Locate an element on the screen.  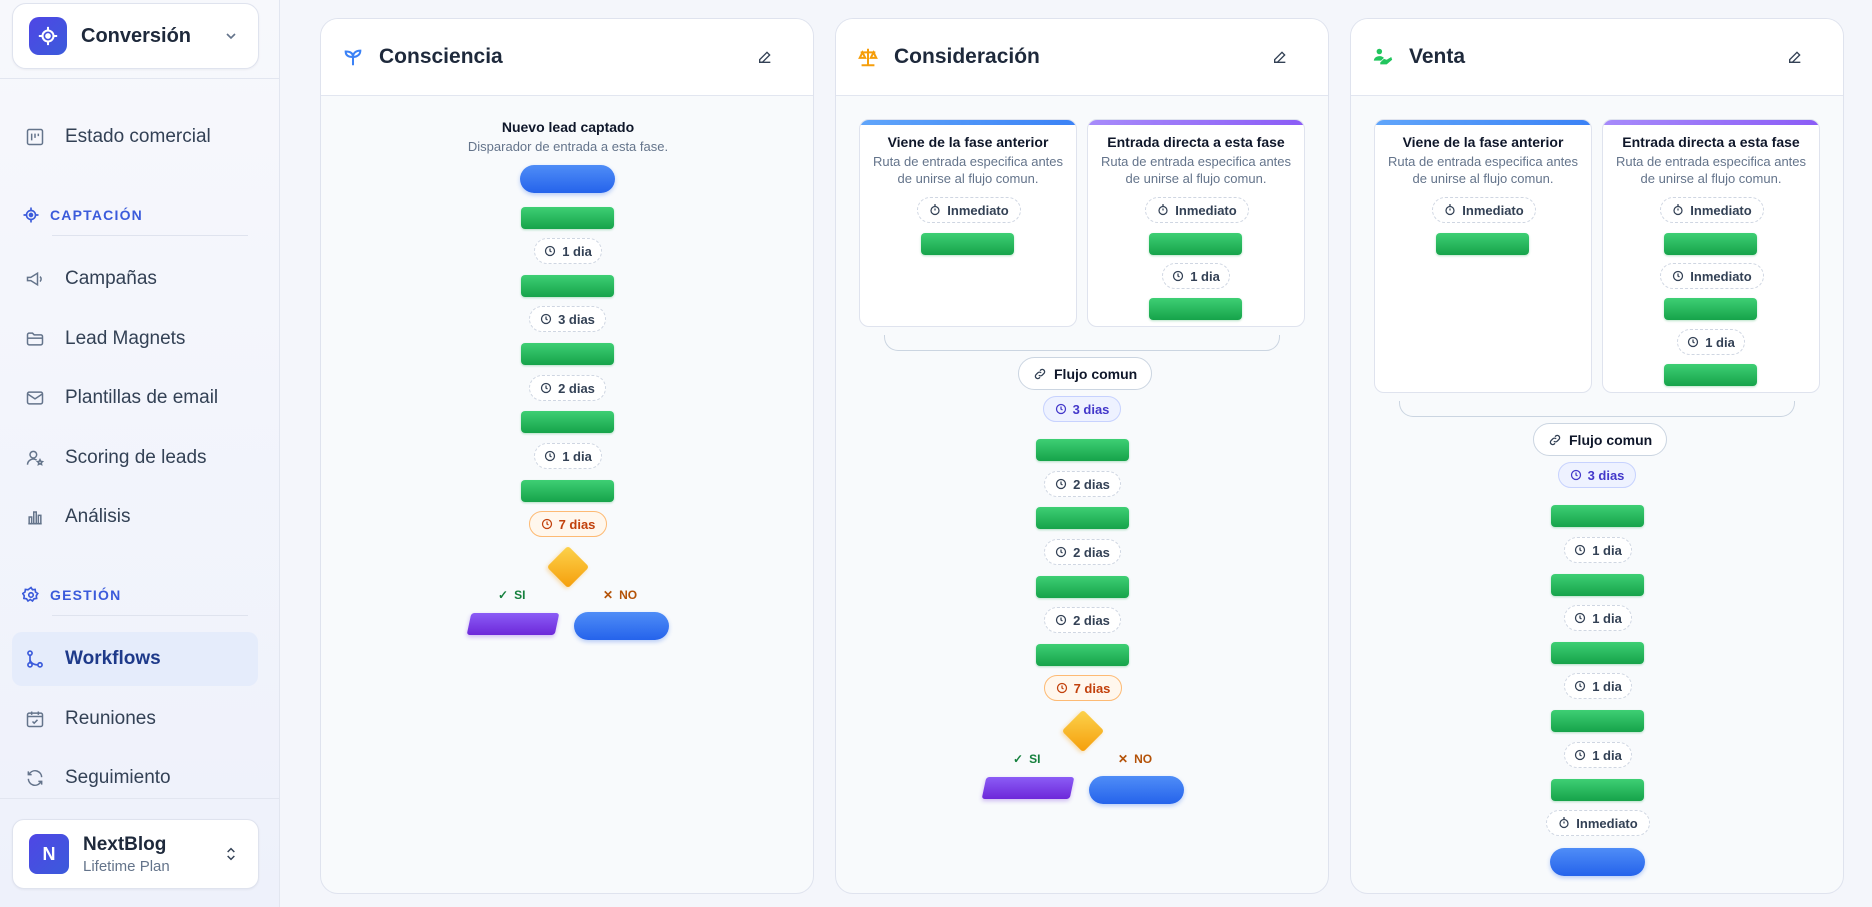
sidebar-item-lead-magnets: Lead Magnets is located at coordinates (135, 339).